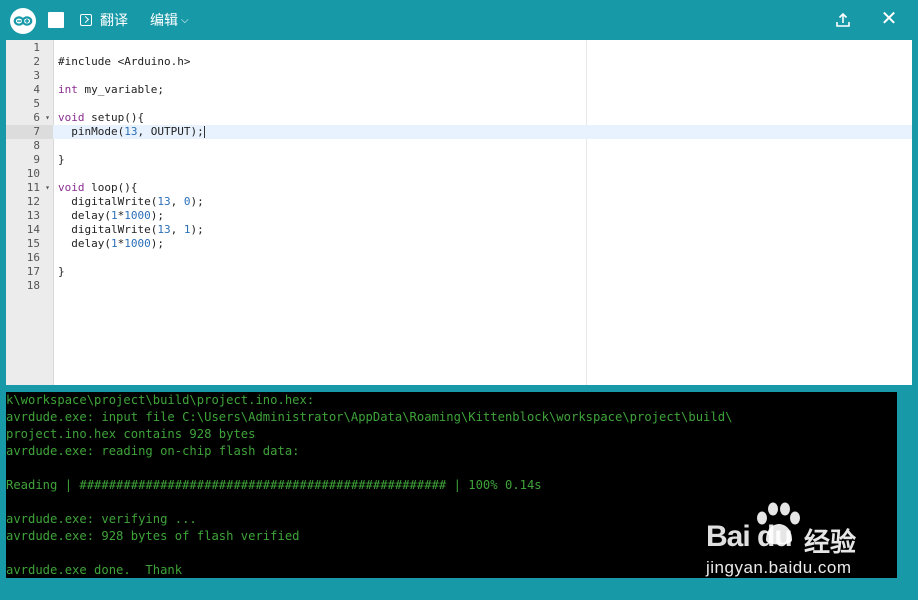 This screenshot has height=600, width=918. I want to click on line-number: 11 ▾, so click(38, 187).